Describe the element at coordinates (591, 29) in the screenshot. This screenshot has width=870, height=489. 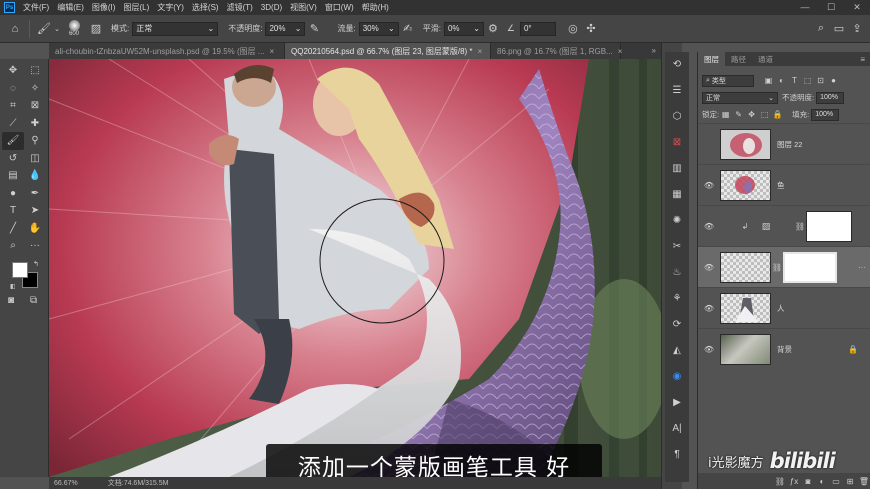
I see `symmetry-icon: ✣` at that location.